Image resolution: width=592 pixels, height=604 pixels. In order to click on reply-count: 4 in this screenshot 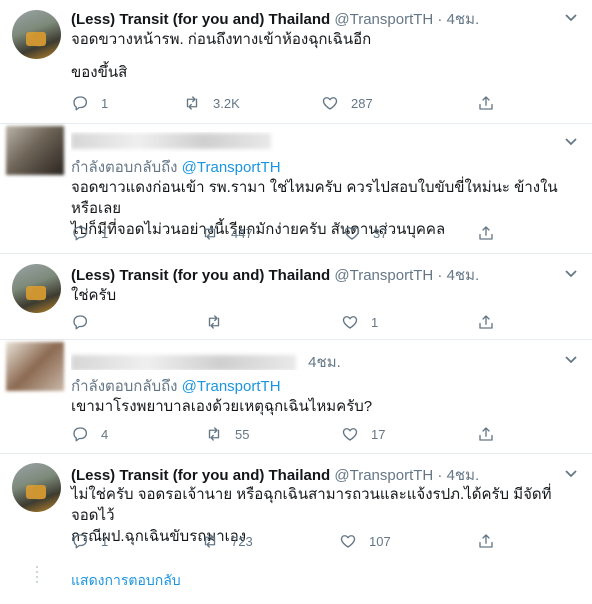, I will do `click(105, 434)`.